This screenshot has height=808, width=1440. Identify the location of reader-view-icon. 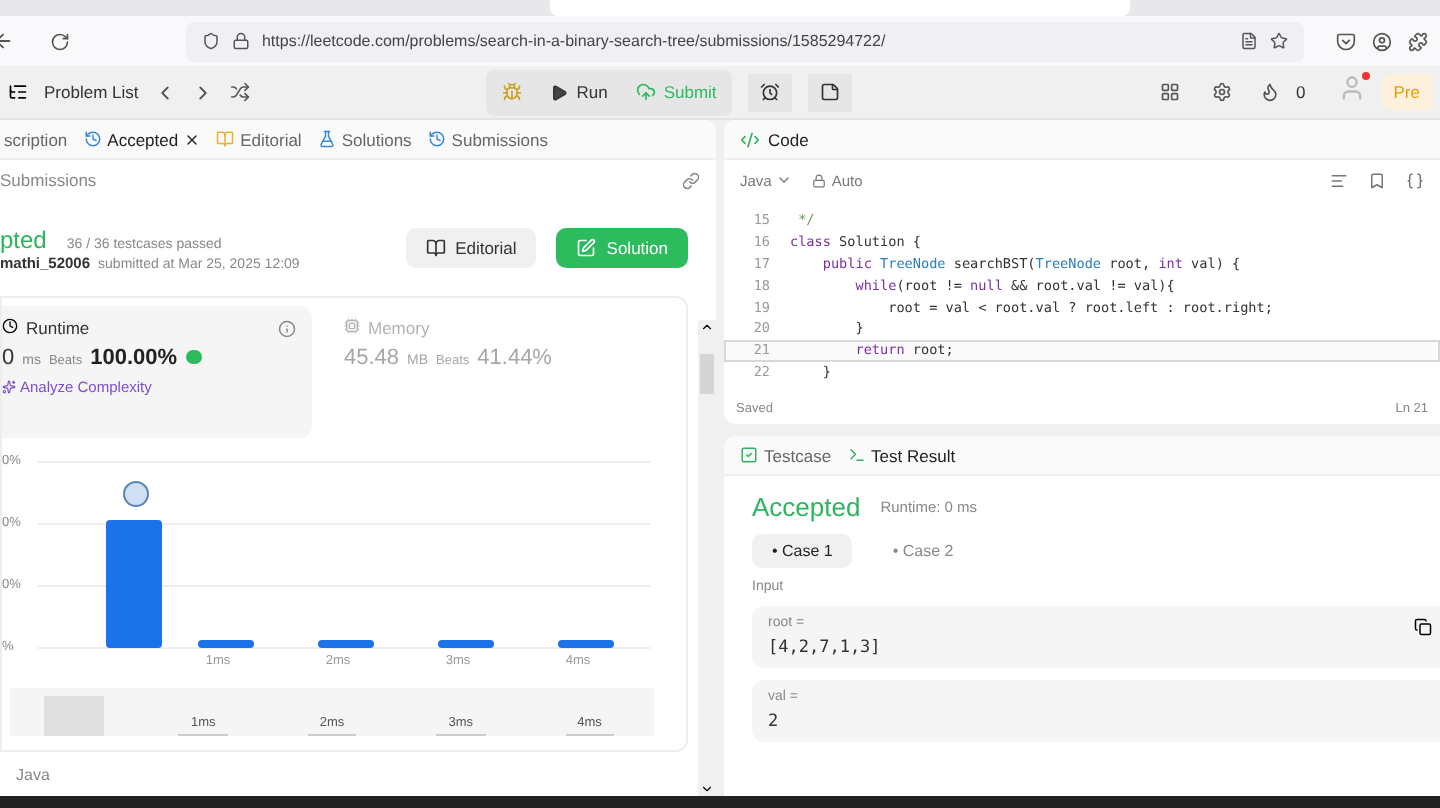
(1249, 41).